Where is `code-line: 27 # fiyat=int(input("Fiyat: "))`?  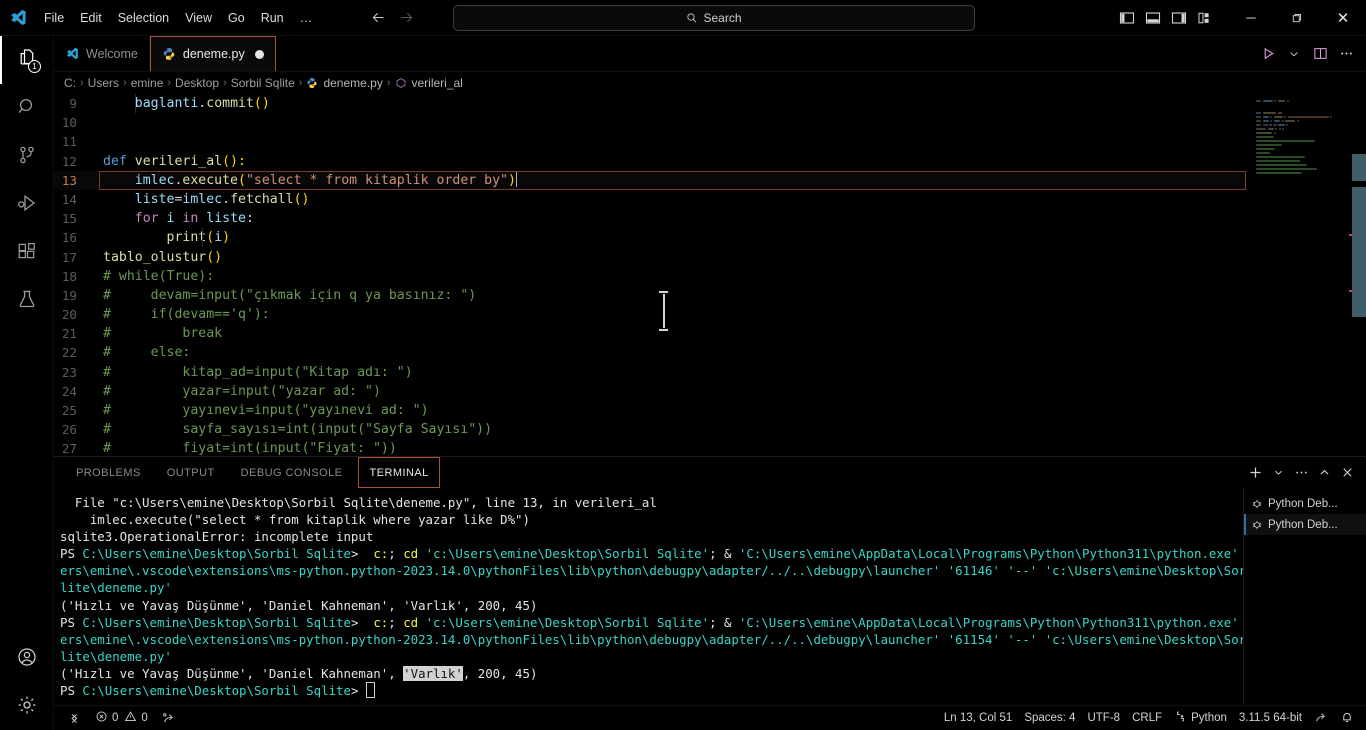
code-line: 27 # fiyat=int(input("Fiyat: ")) is located at coordinates (650, 447).